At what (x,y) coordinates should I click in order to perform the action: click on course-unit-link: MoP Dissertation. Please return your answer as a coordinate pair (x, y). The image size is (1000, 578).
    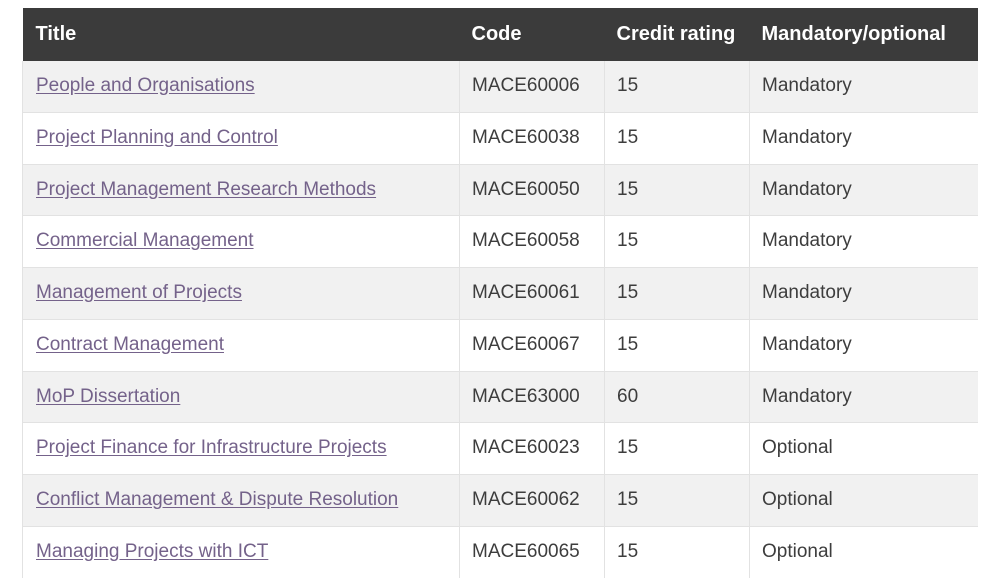
    Looking at the image, I should click on (108, 396).